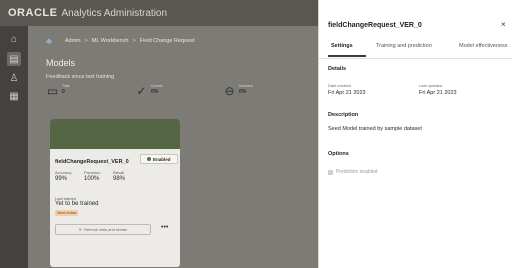 The image size is (512, 268). I want to click on database-icon: ▤, so click(14, 59).